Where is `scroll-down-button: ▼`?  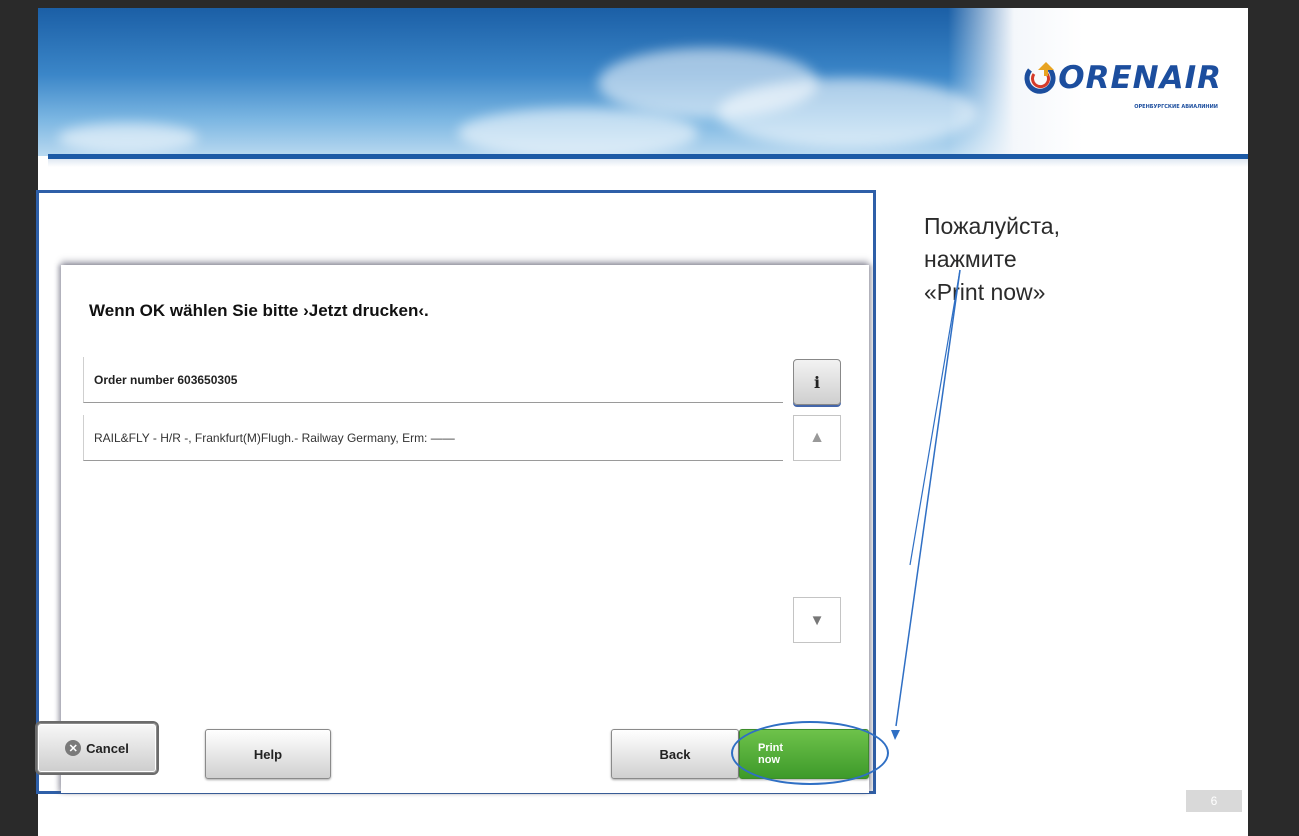
scroll-down-button: ▼ is located at coordinates (817, 620).